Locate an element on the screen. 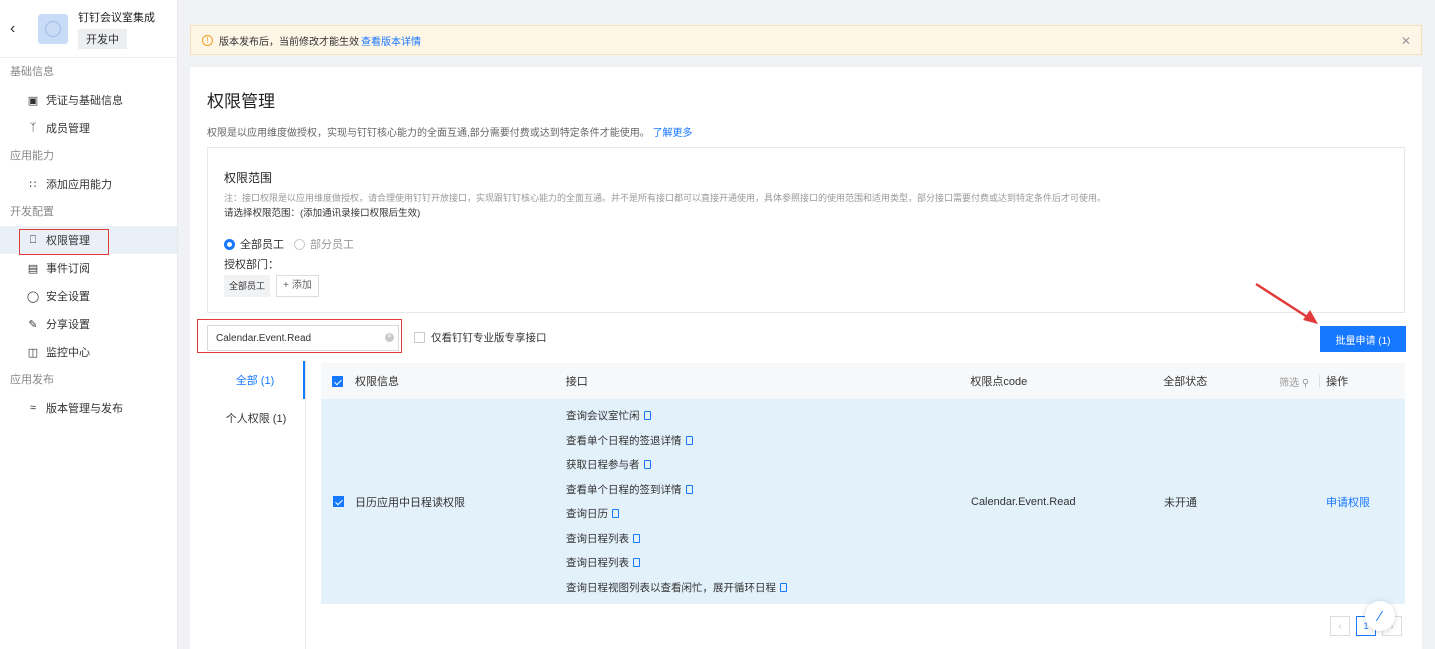 This screenshot has height=649, width=1435. tab-personal: 个人权限 (1) is located at coordinates (256, 418).